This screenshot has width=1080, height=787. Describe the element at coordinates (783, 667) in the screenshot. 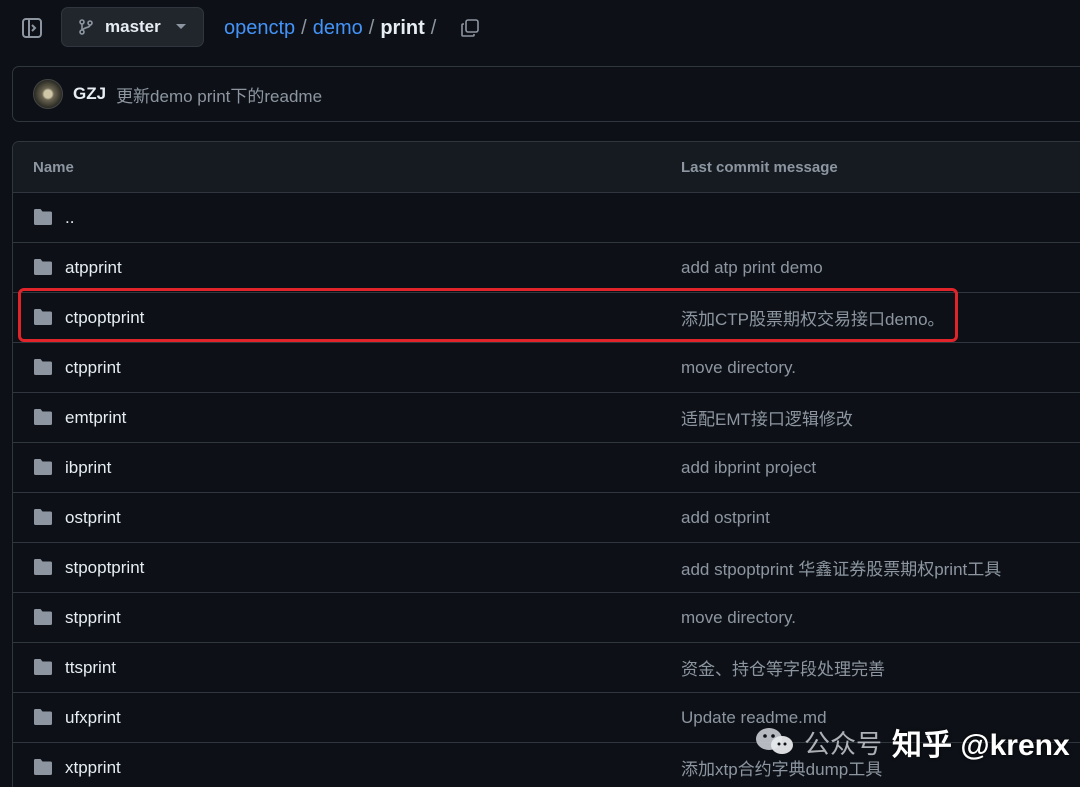

I see `commit-message-link: 资金、持仓等字段处理完善` at that location.